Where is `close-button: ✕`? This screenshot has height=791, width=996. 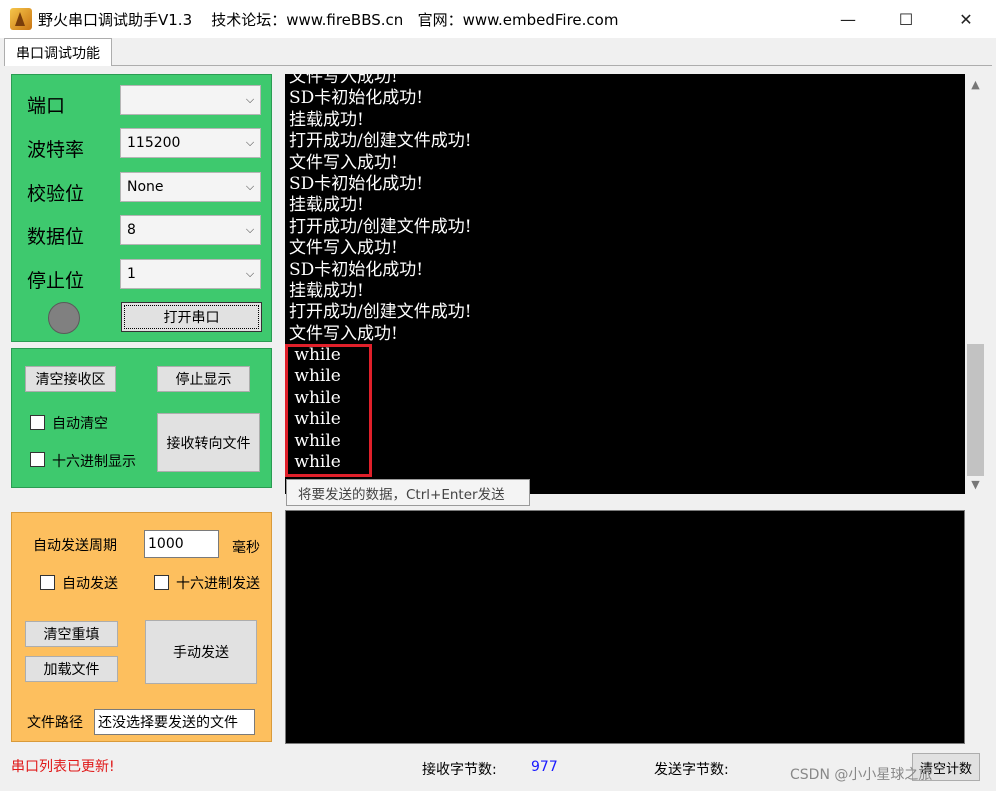
close-button: ✕ is located at coordinates (966, 19).